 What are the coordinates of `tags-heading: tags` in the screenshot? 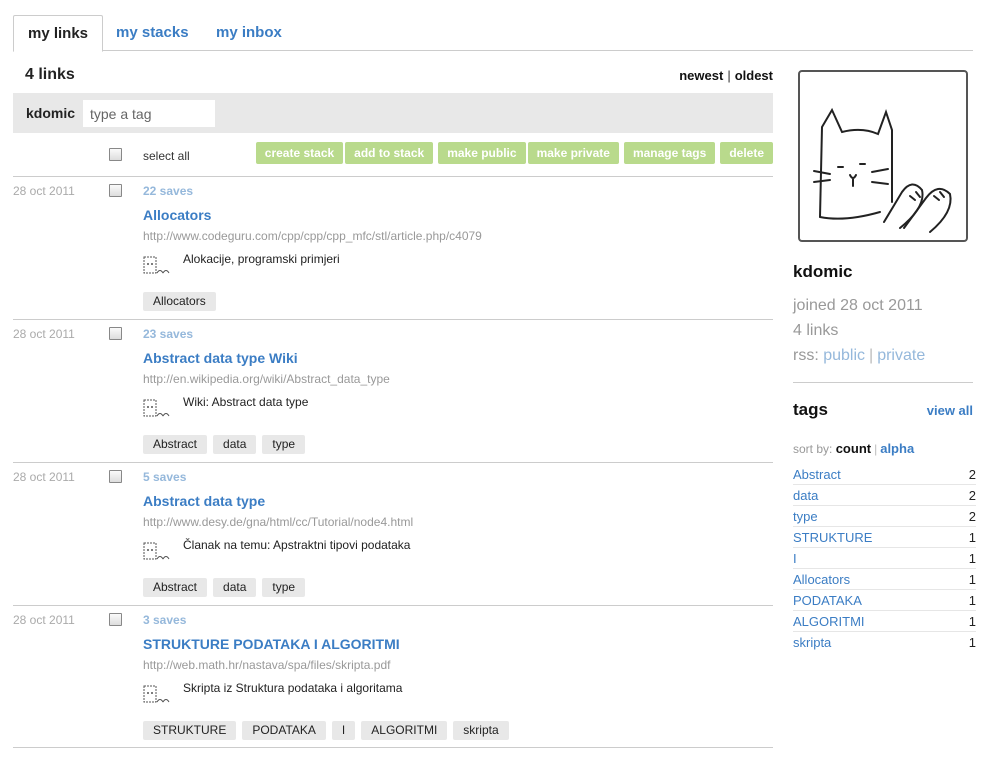 It's located at (810, 409).